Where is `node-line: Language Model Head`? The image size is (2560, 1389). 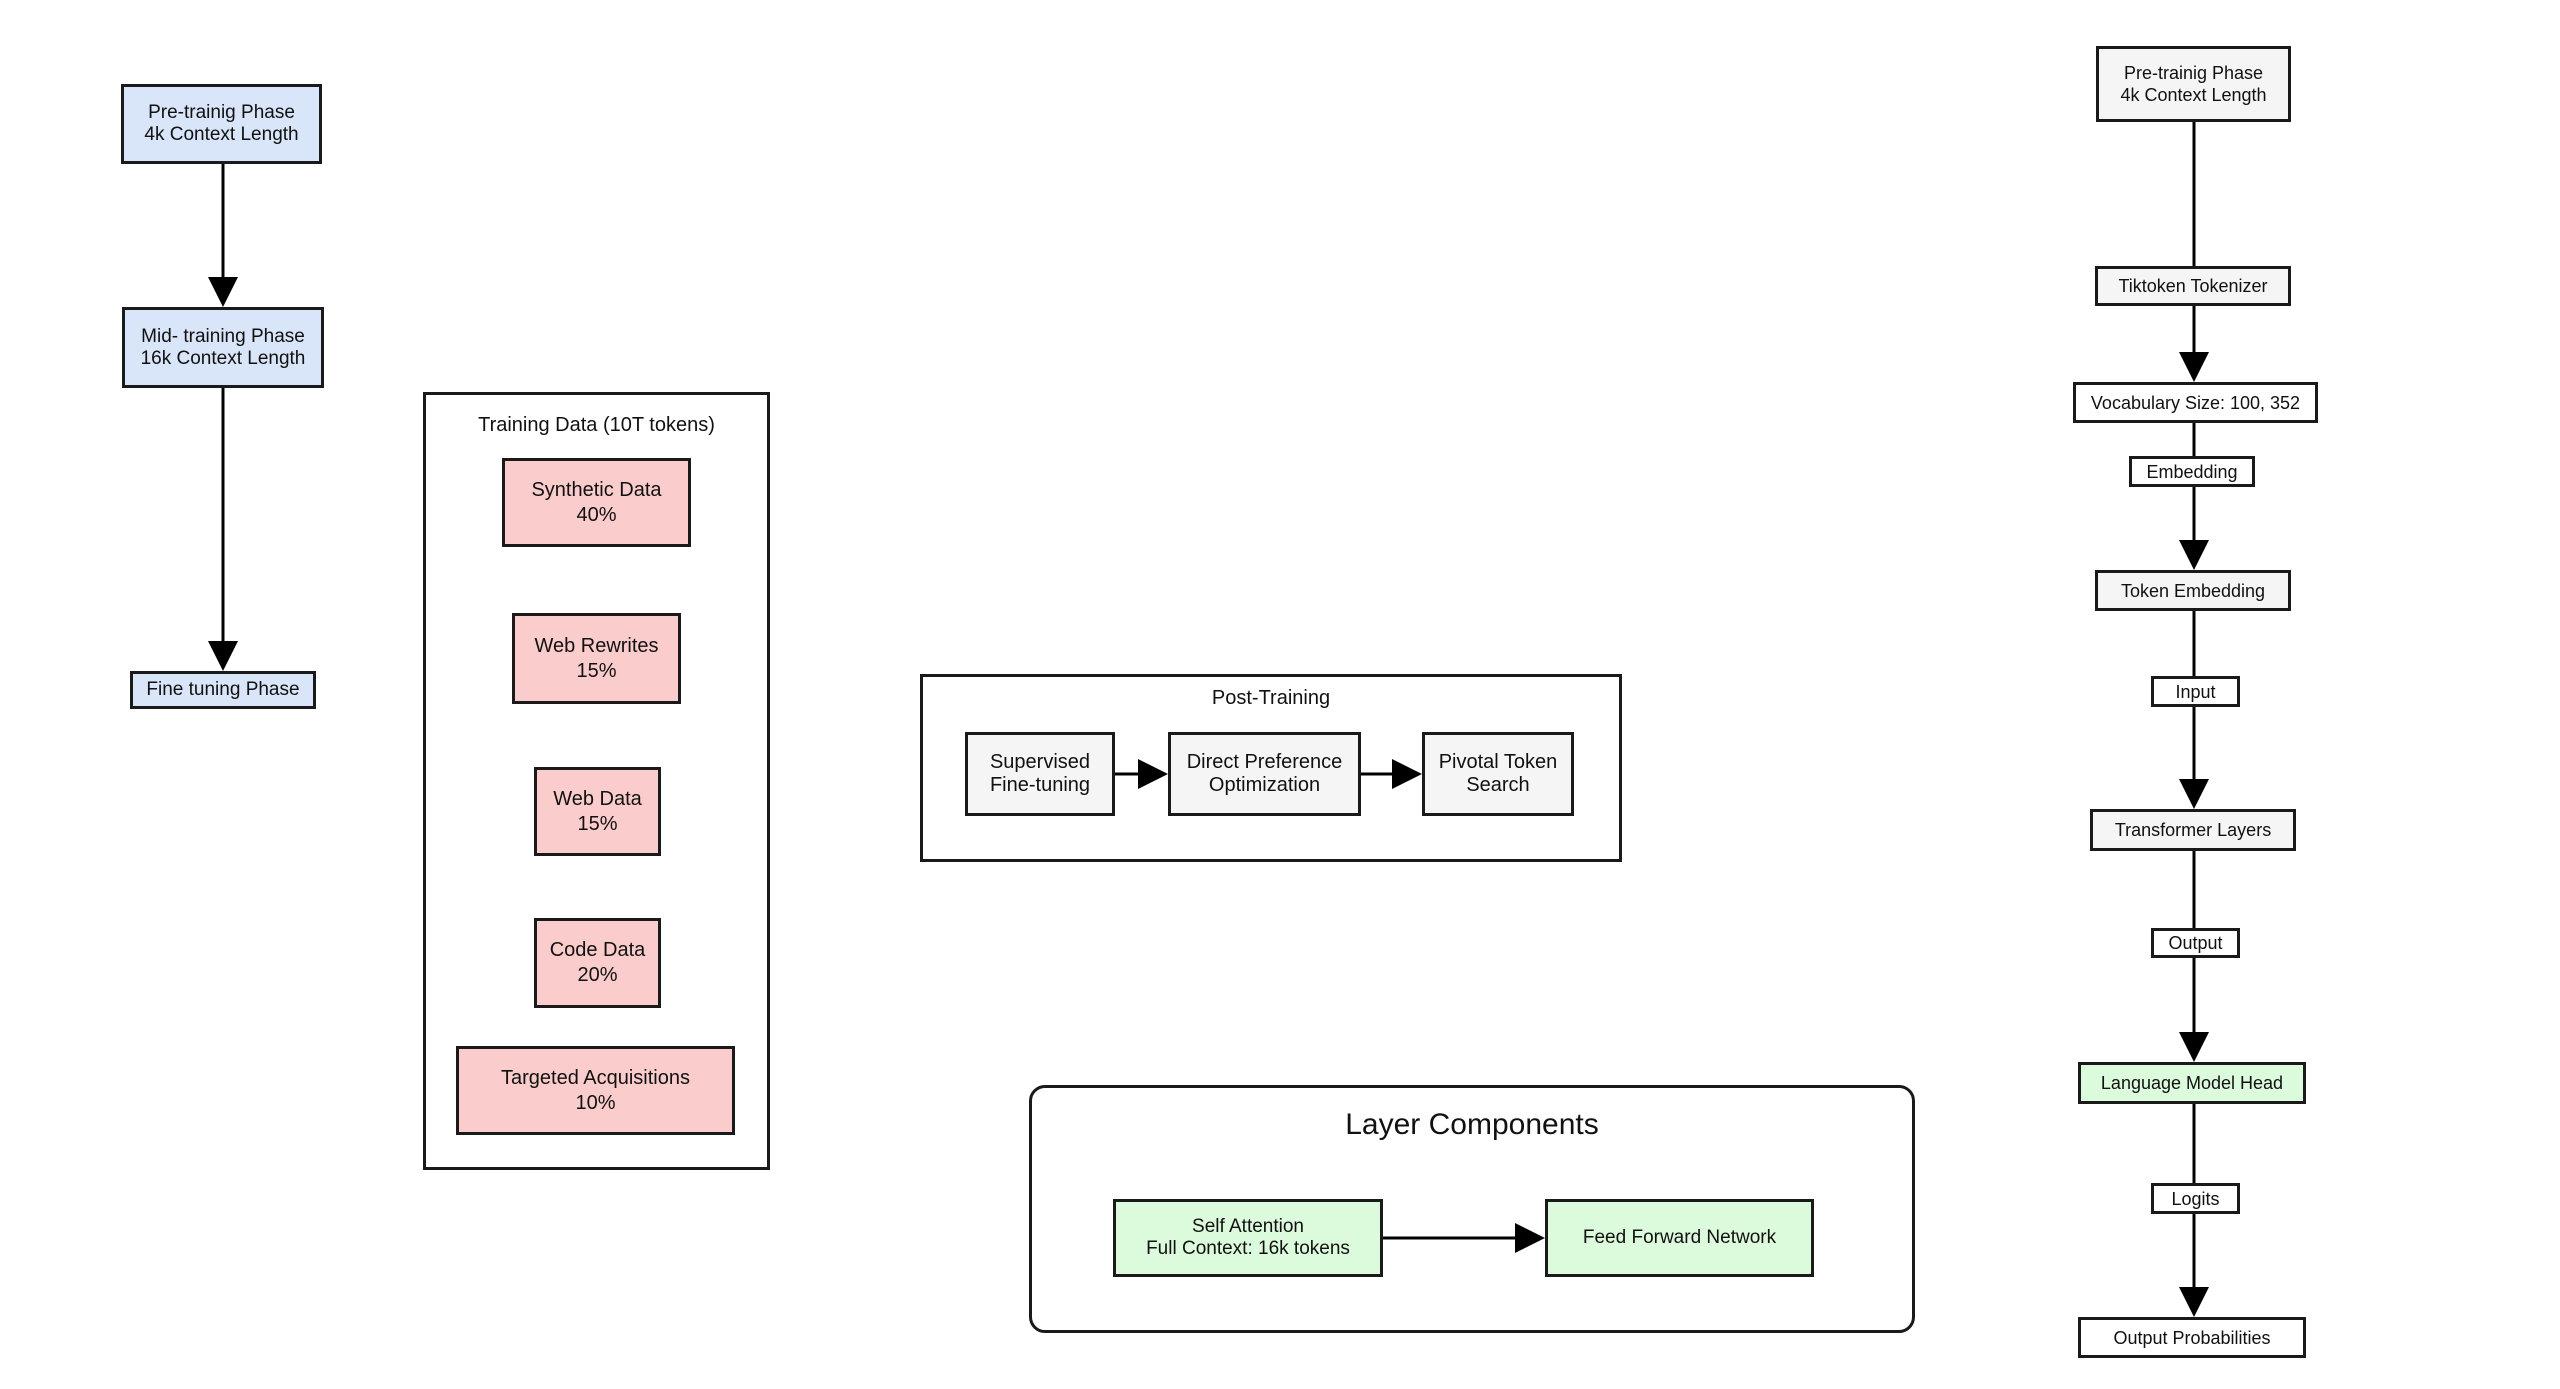
node-line: Language Model Head is located at coordinates (2192, 1083).